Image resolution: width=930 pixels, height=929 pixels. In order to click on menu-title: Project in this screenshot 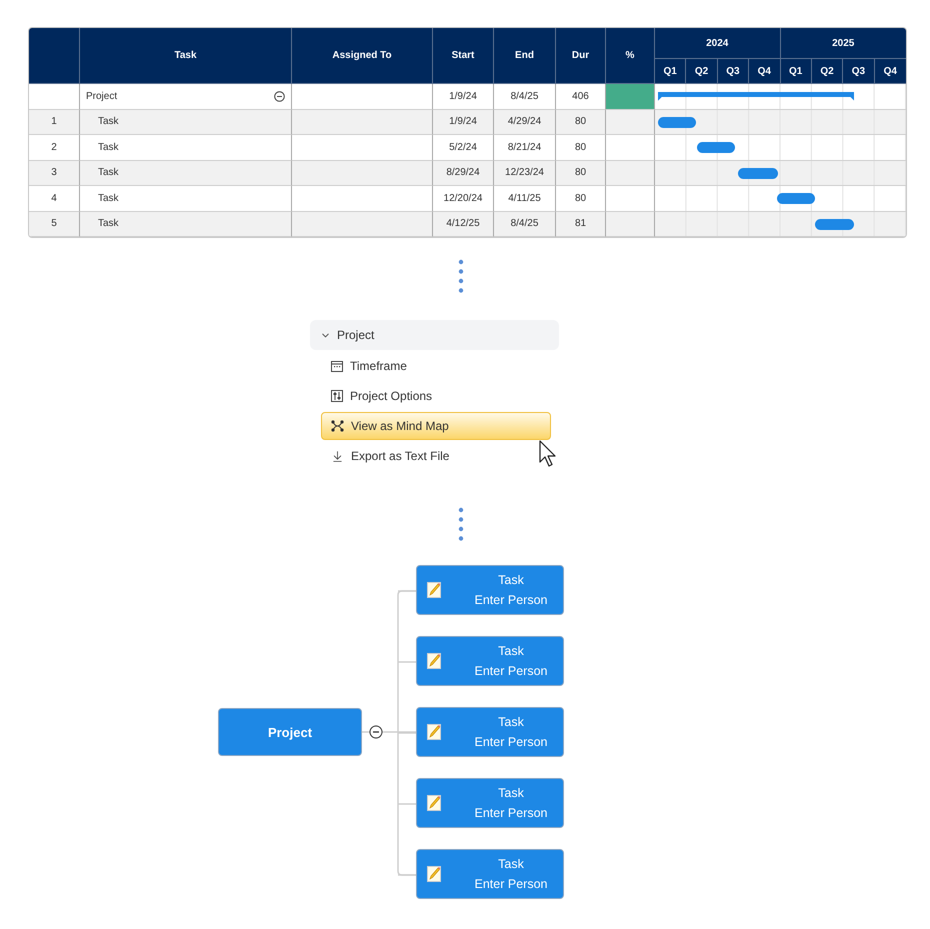, I will do `click(355, 335)`.